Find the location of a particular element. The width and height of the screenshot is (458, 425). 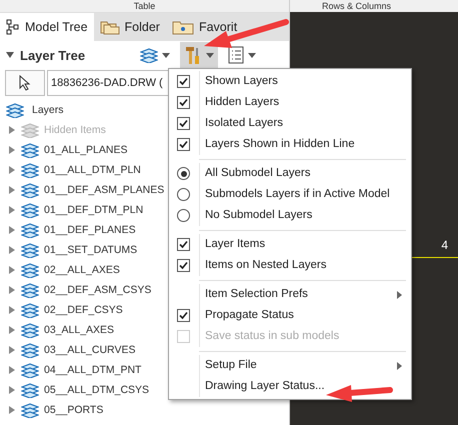

menu-item: Item Selection Prefs is located at coordinates (290, 294).